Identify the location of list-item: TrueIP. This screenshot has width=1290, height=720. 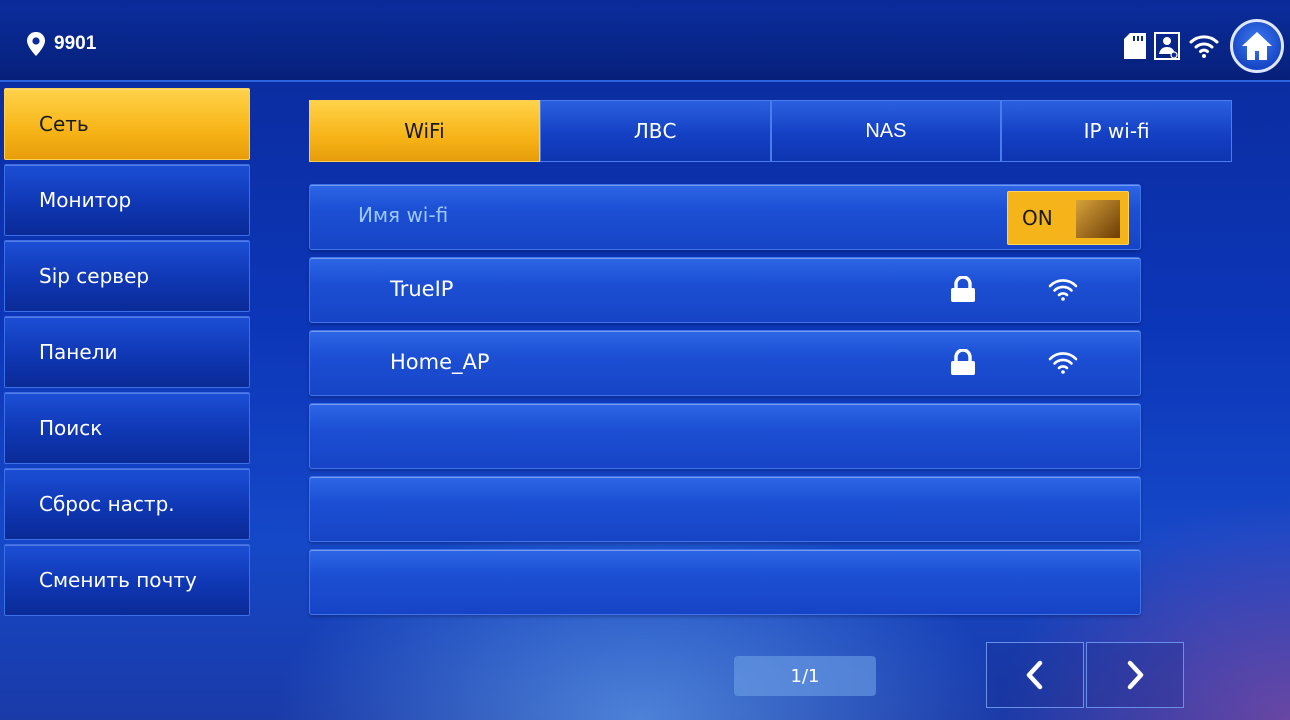
(725, 290).